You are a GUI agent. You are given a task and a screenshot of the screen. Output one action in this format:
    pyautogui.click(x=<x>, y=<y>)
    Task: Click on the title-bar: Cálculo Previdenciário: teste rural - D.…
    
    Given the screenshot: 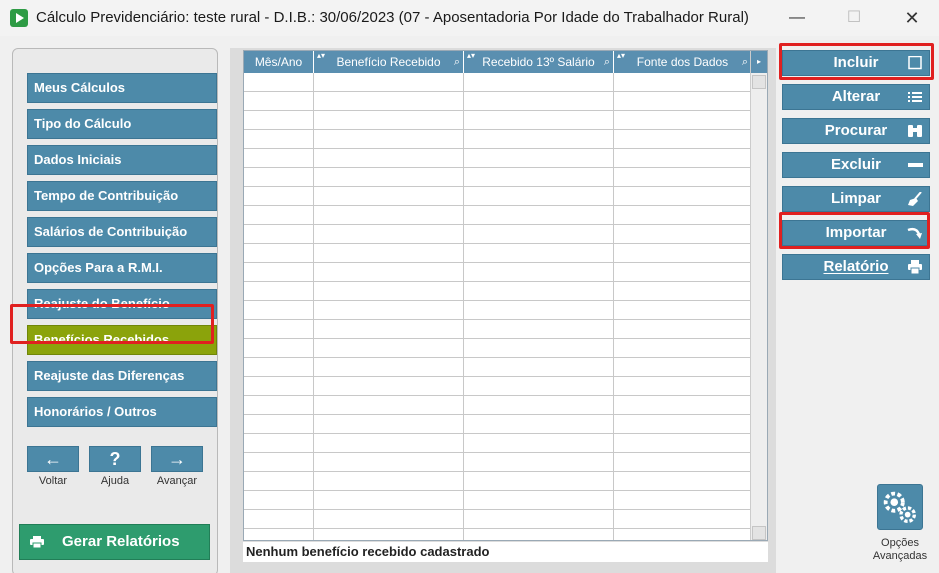 What is the action you would take?
    pyautogui.click(x=469, y=18)
    